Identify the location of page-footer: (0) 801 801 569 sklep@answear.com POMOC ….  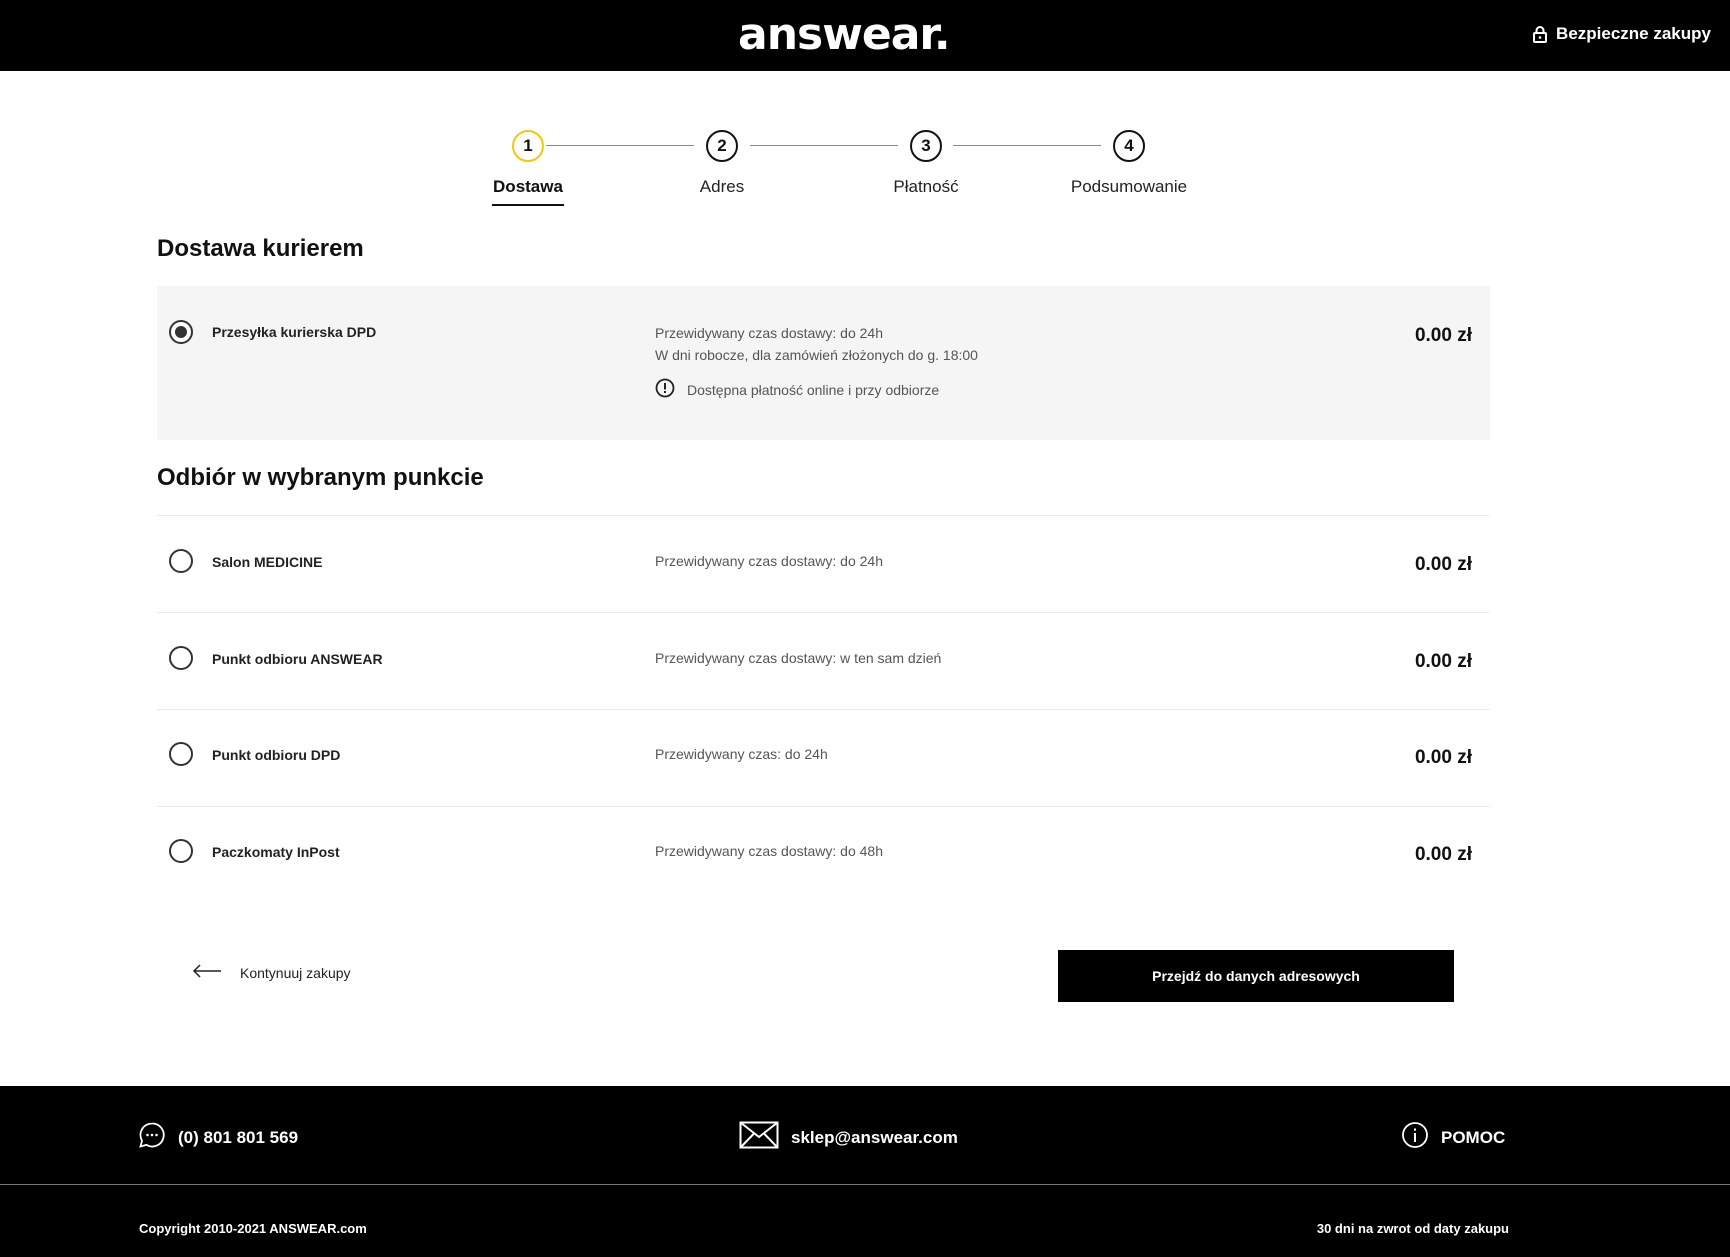
(865, 1171).